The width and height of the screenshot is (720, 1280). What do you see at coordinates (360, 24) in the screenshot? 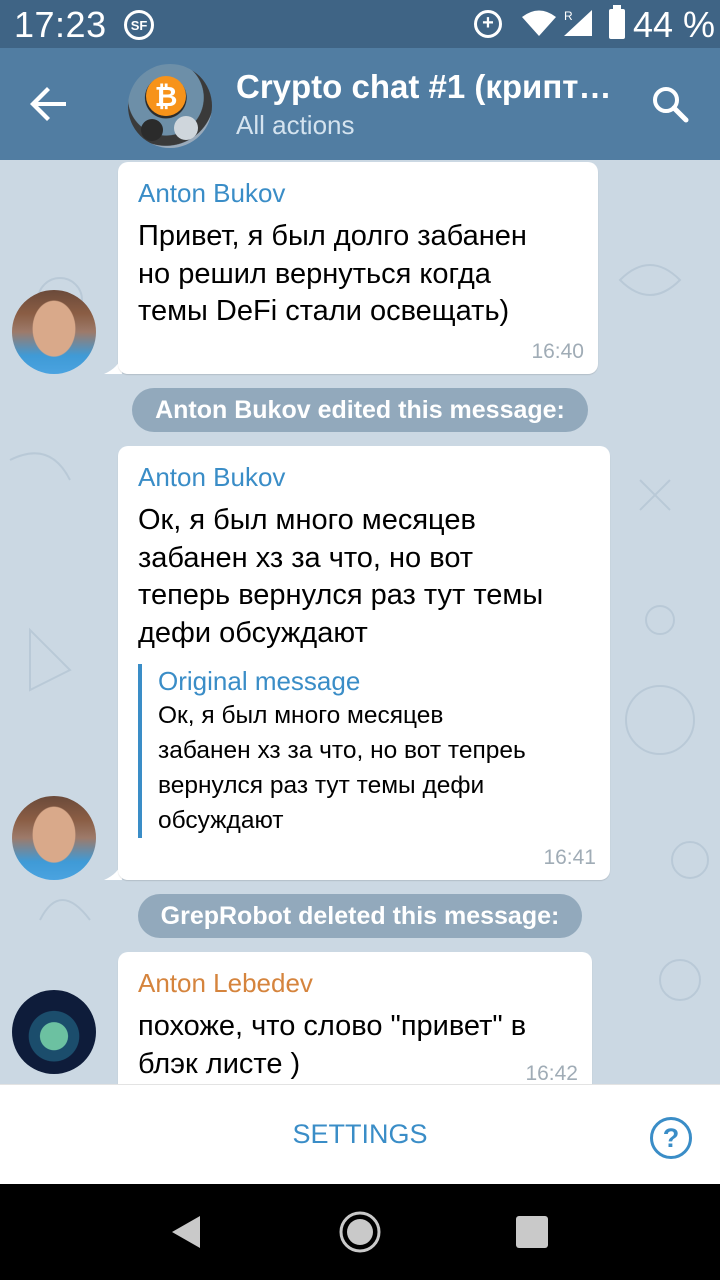
I see `status-bar: 17:23 SF + R 44 %` at bounding box center [360, 24].